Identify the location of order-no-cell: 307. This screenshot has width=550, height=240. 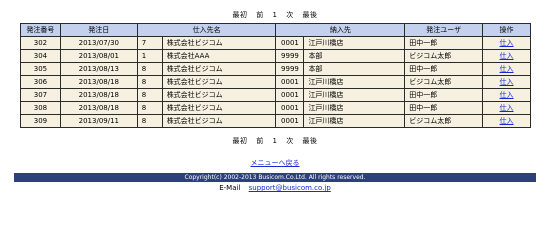
(40, 95).